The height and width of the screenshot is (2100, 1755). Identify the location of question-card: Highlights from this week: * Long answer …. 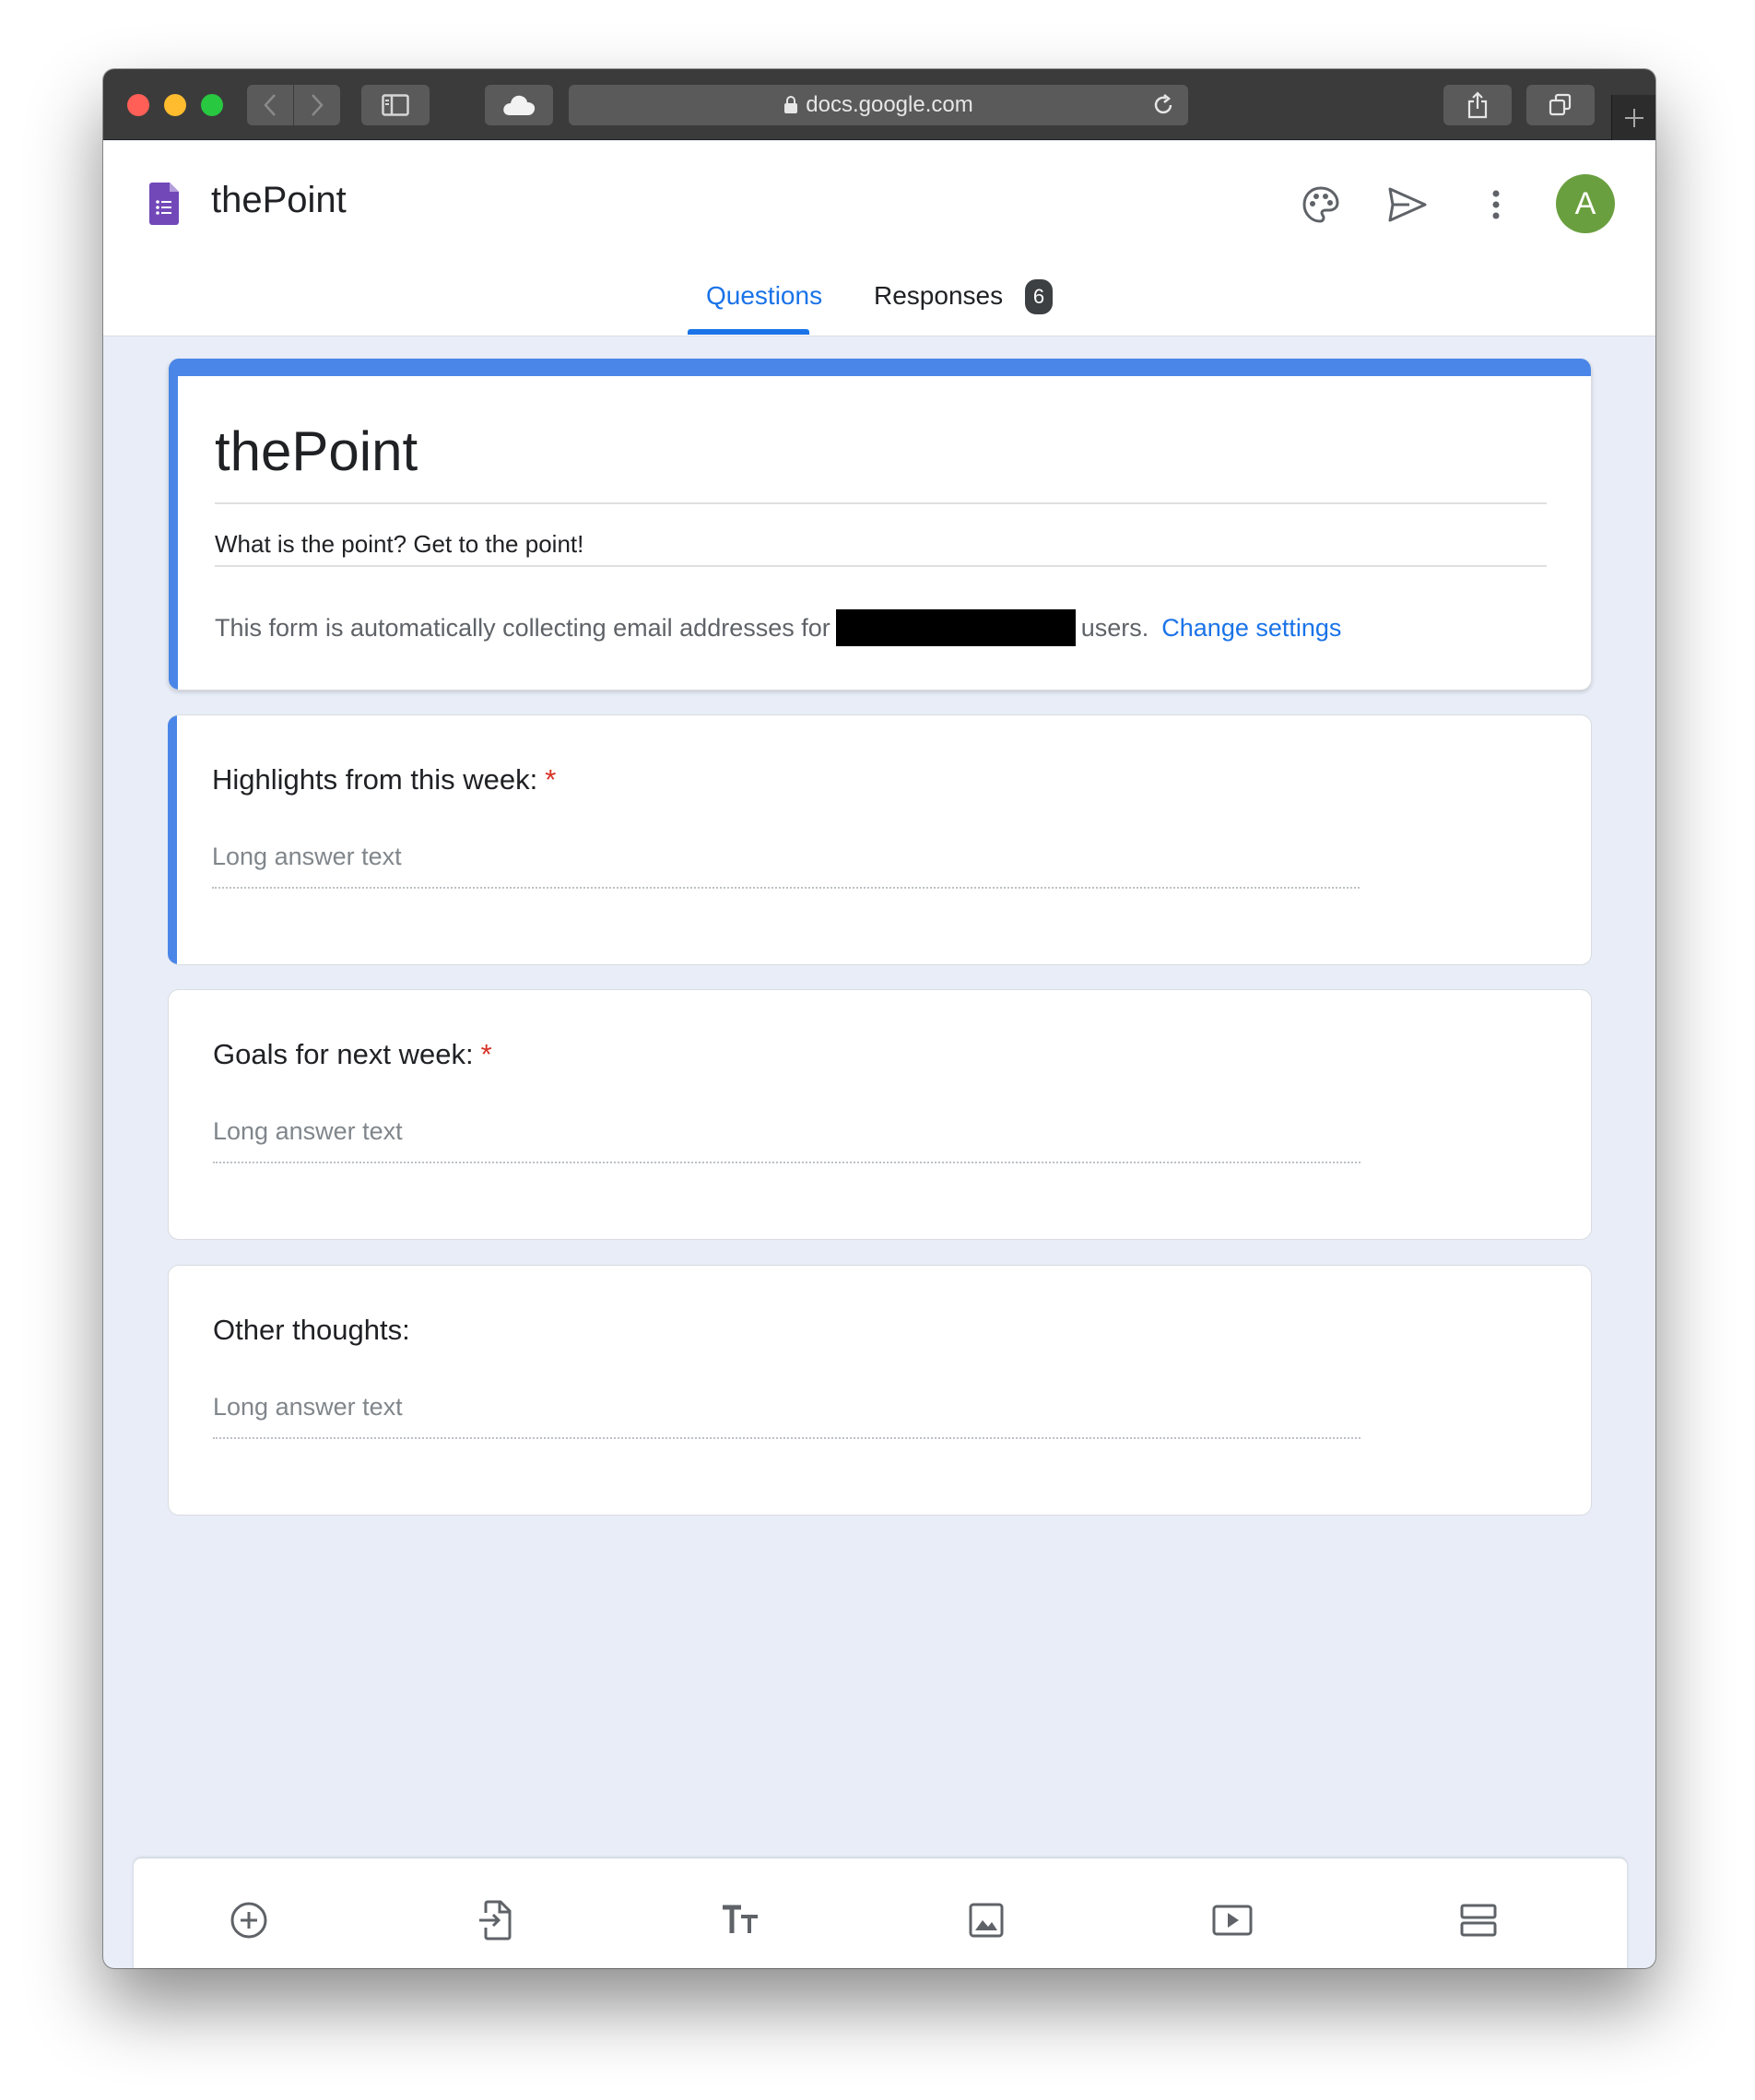
(880, 839).